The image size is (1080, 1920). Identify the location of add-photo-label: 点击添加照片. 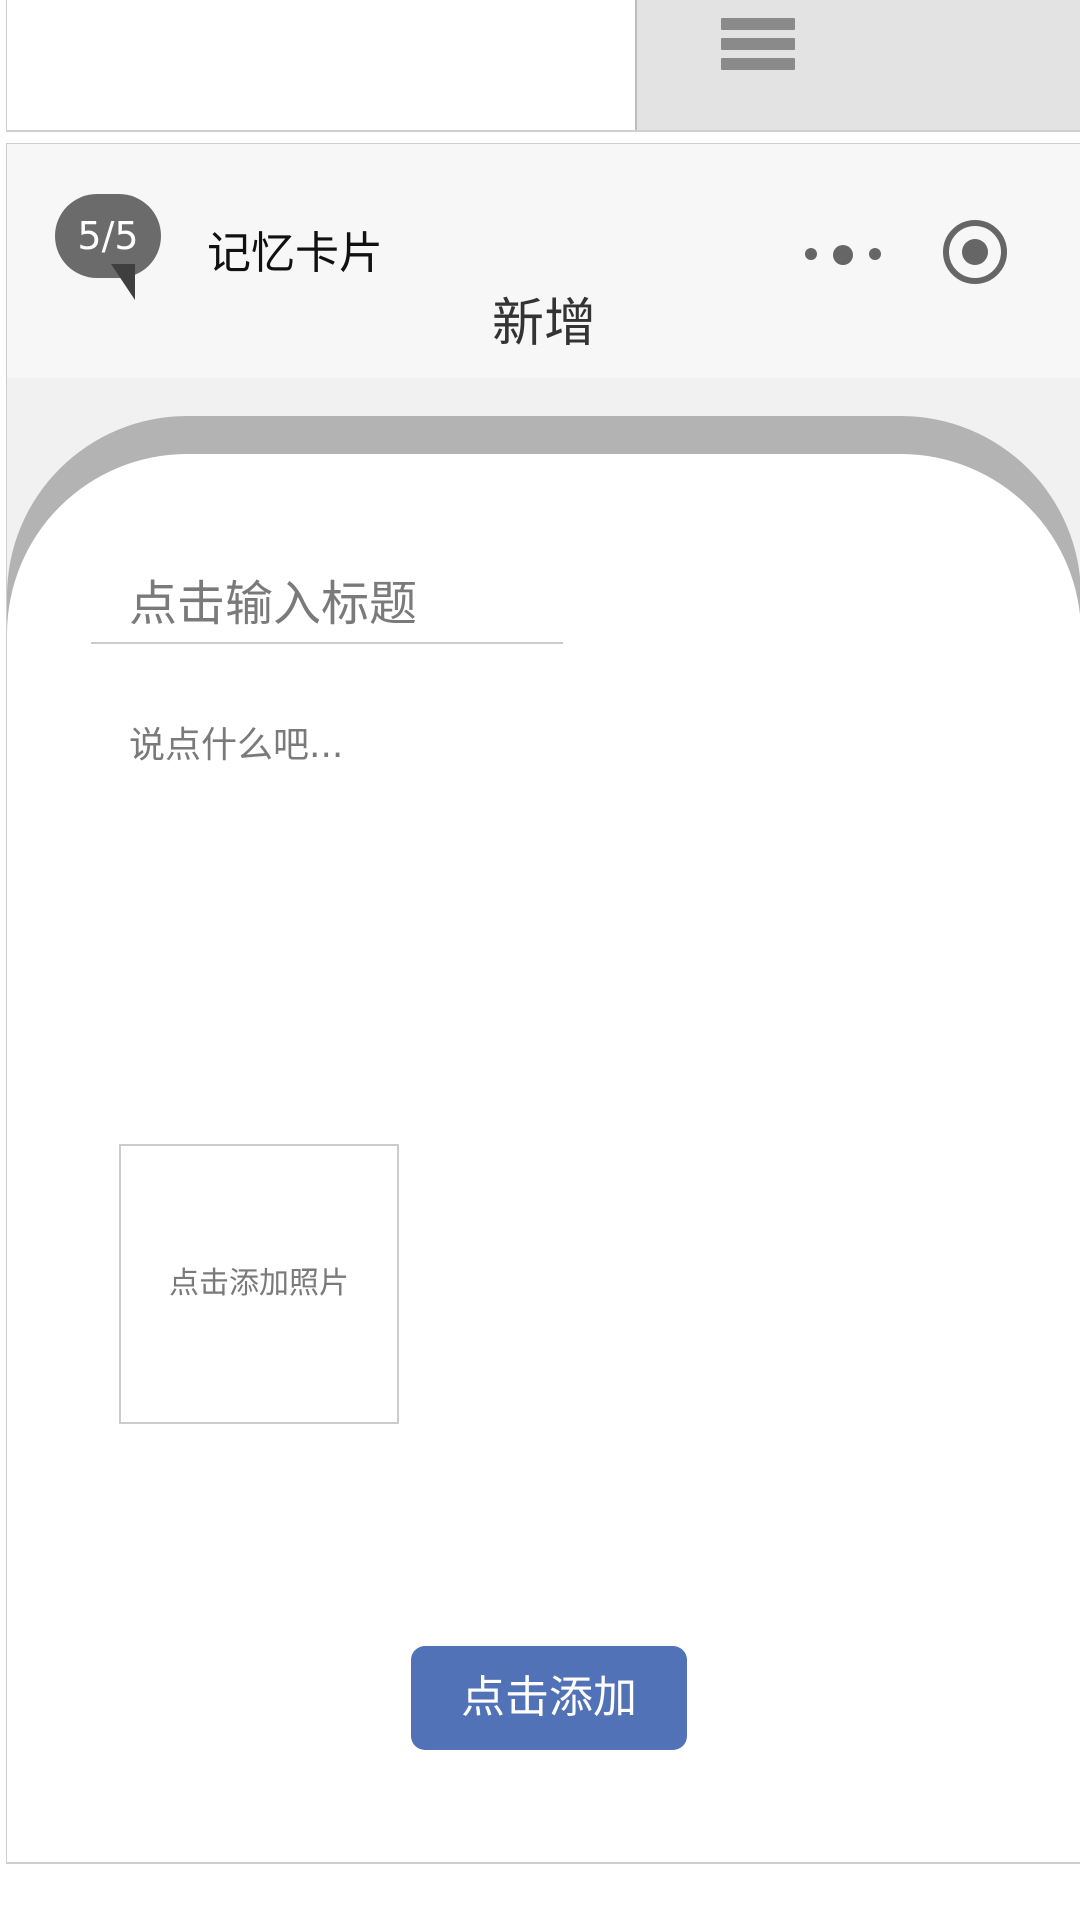
(259, 1283).